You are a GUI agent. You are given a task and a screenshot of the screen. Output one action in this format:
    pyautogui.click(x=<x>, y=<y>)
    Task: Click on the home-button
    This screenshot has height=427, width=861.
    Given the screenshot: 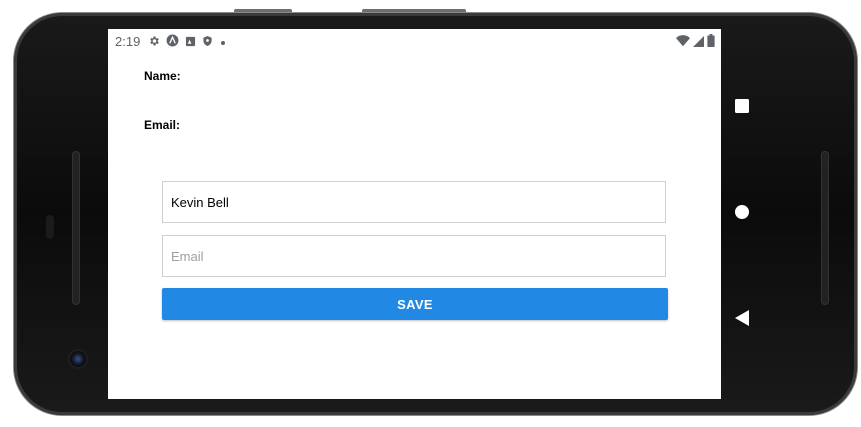 What is the action you would take?
    pyautogui.click(x=742, y=214)
    